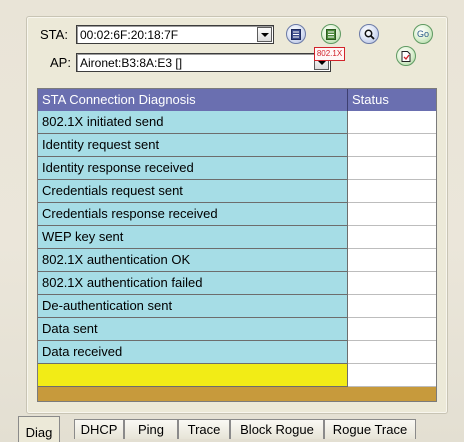 The height and width of the screenshot is (448, 464). I want to click on tab-block-rogue: Block Rogue, so click(277, 429).